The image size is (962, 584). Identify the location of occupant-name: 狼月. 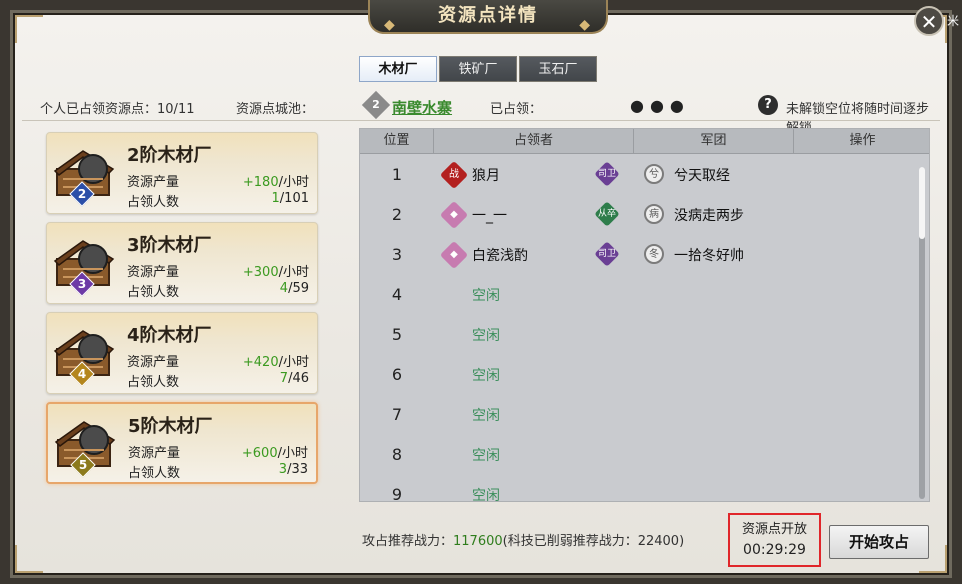
(486, 176).